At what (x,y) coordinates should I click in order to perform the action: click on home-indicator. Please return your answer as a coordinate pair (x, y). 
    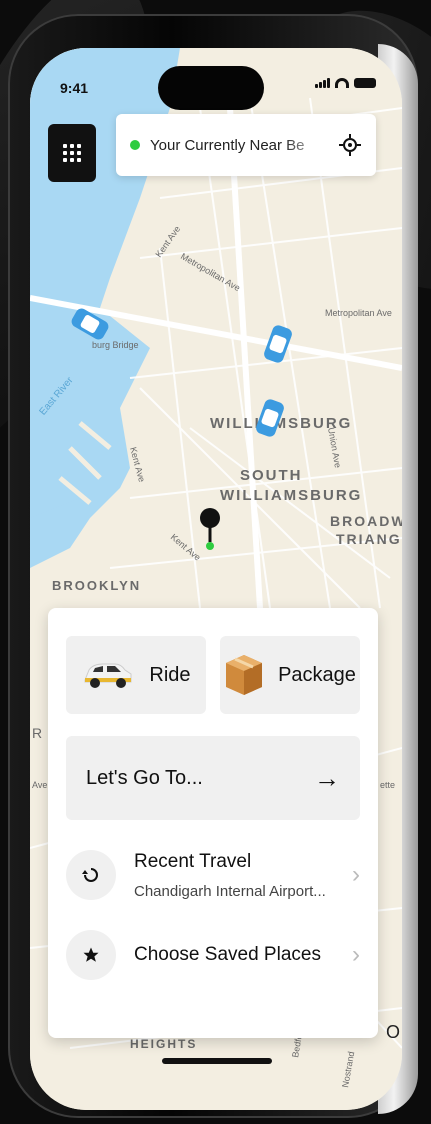
    Looking at the image, I should click on (217, 1061).